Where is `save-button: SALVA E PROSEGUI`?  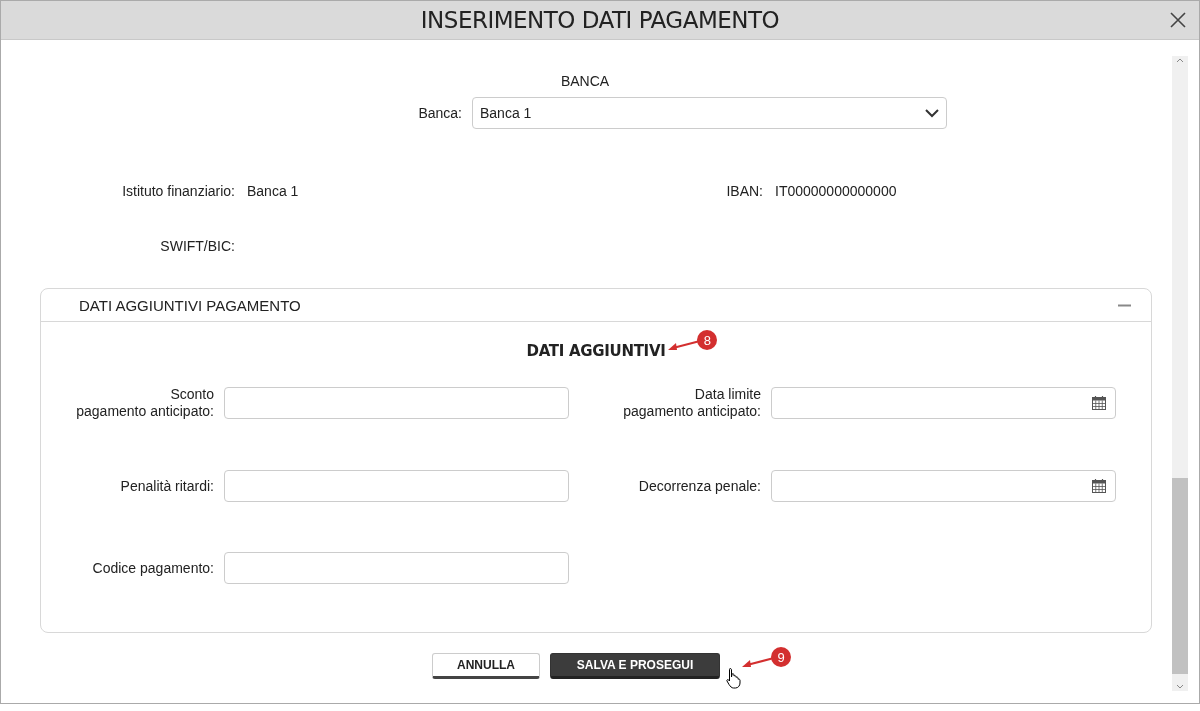 save-button: SALVA E PROSEGUI is located at coordinates (635, 666).